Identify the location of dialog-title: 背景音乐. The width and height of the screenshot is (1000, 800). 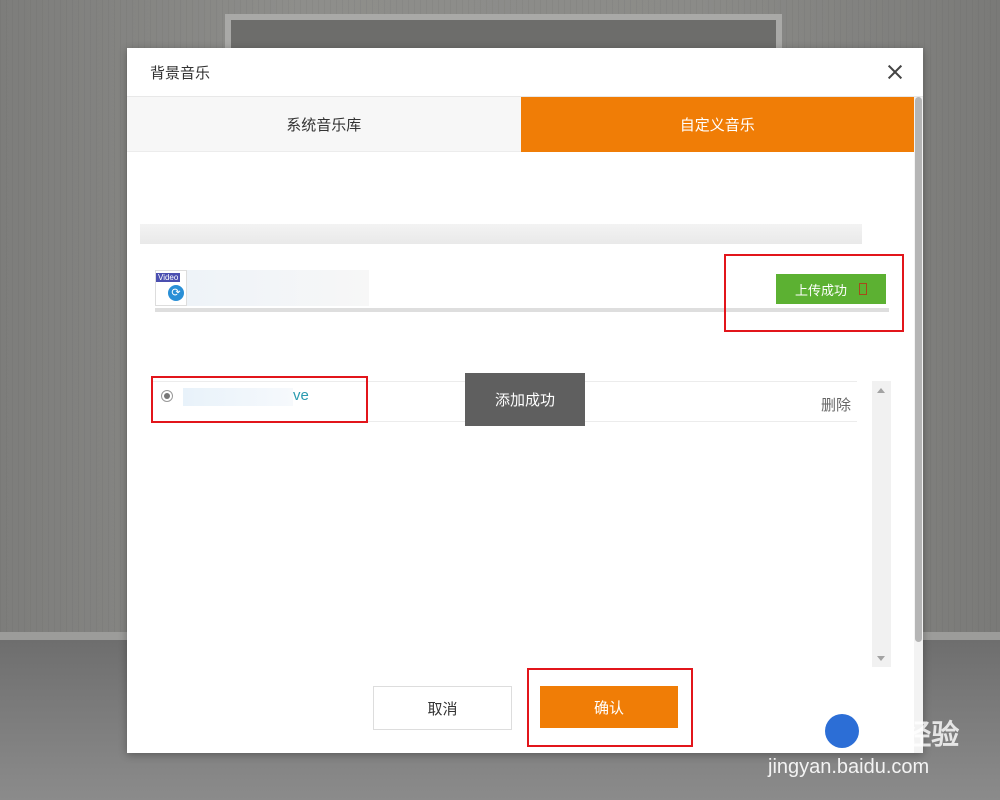
(180, 73).